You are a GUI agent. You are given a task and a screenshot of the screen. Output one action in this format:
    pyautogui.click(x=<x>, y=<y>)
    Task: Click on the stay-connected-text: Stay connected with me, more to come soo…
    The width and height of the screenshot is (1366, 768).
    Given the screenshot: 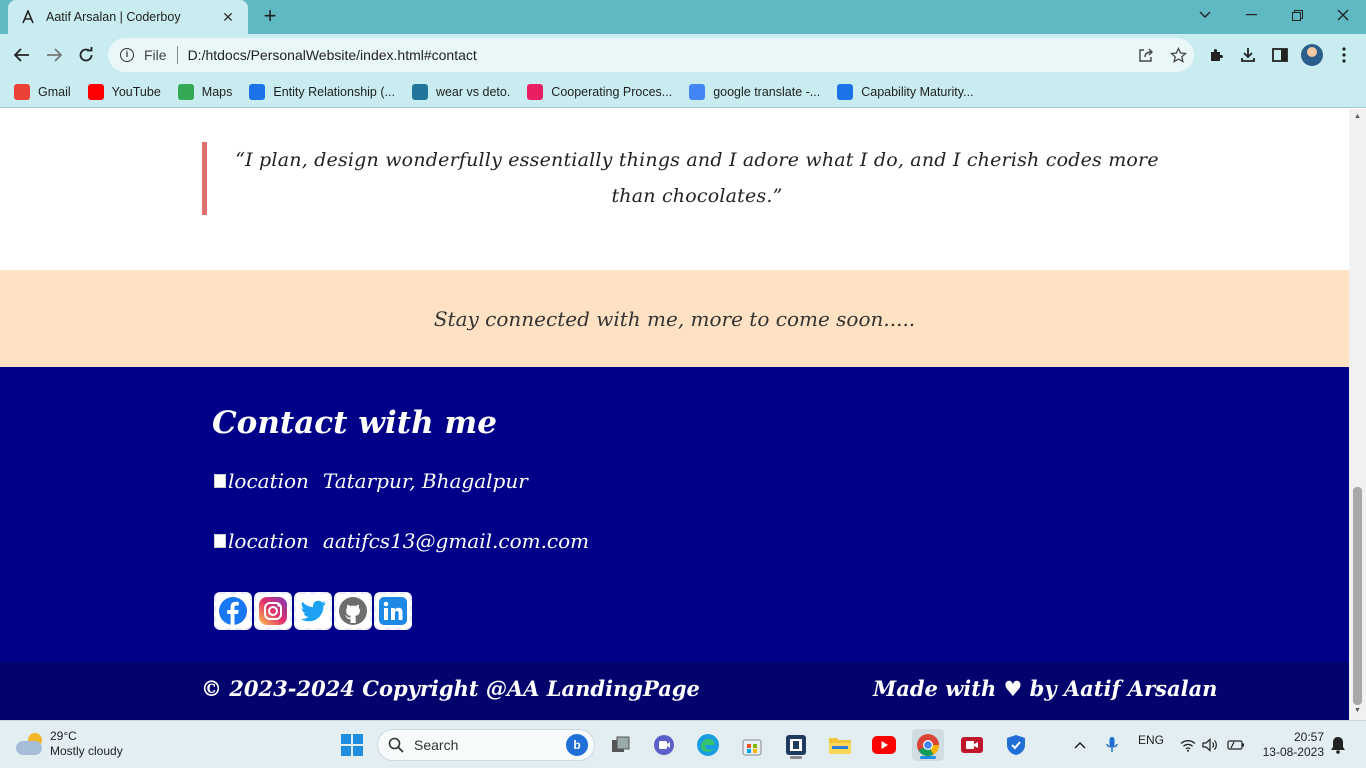 What is the action you would take?
    pyautogui.click(x=674, y=318)
    